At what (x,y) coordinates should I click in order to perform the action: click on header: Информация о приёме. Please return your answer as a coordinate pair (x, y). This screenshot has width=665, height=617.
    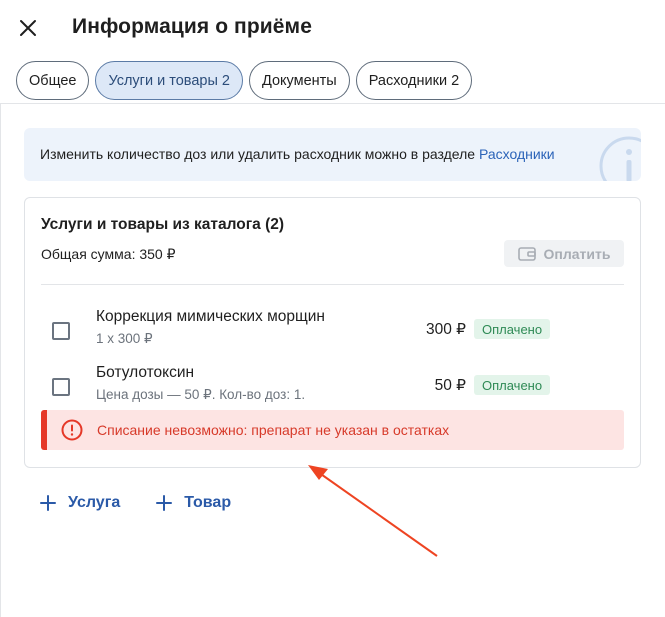
    Looking at the image, I should click on (332, 29).